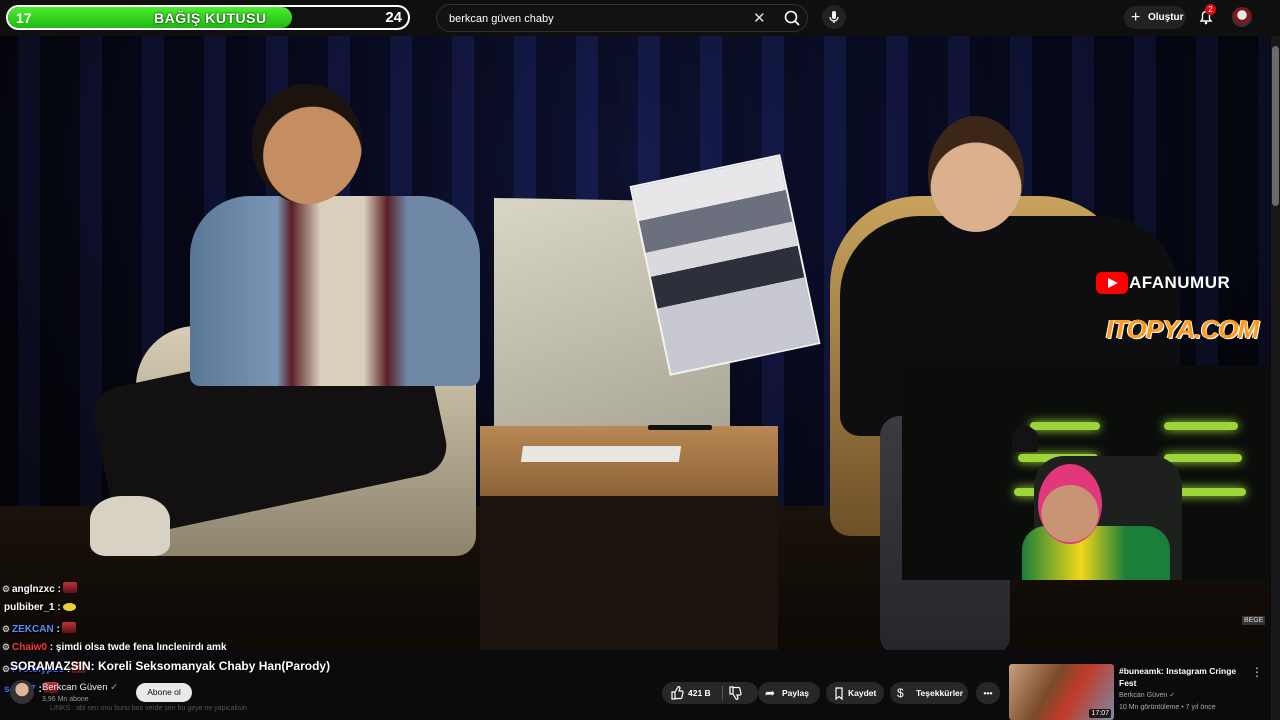 The width and height of the screenshot is (1280, 720). Describe the element at coordinates (22, 692) in the screenshot. I see `channel-avatar` at that location.